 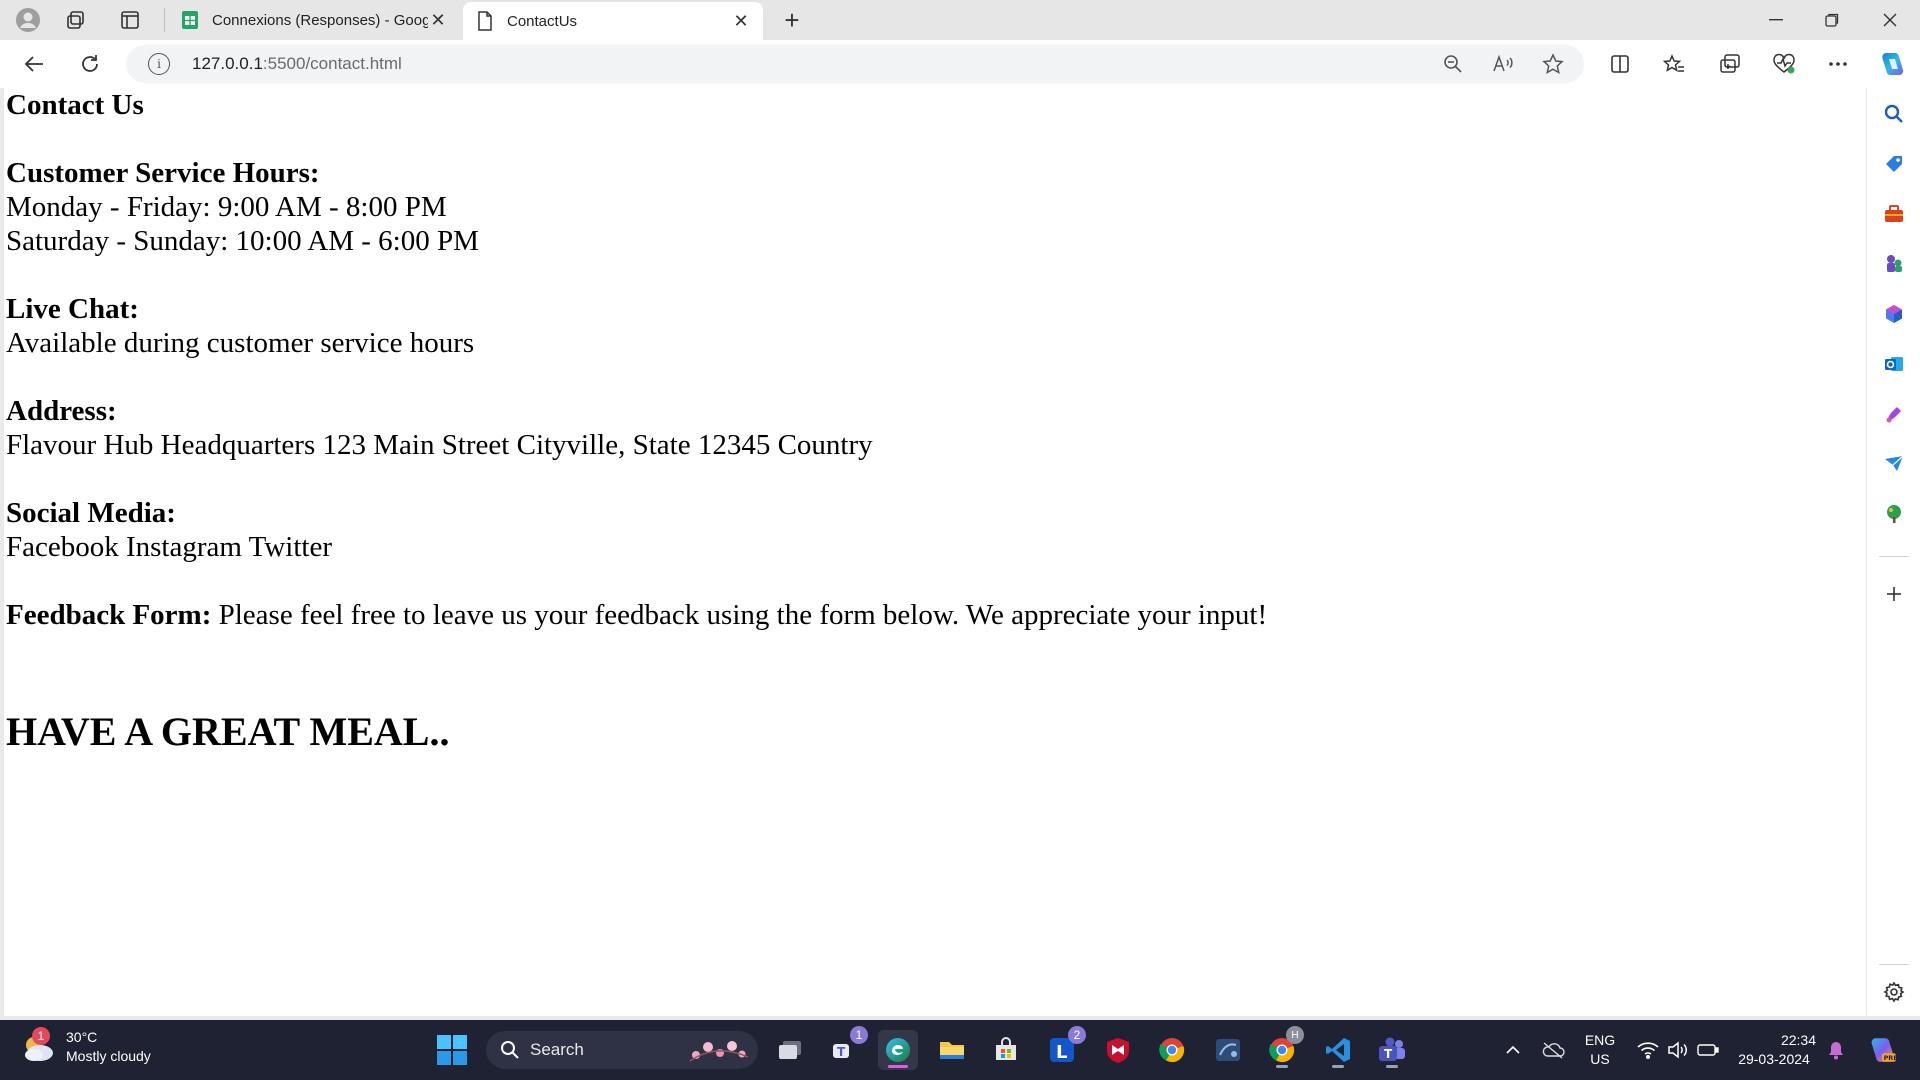 What do you see at coordinates (109, 615) in the screenshot?
I see `feedback-label: Feedback Form:` at bounding box center [109, 615].